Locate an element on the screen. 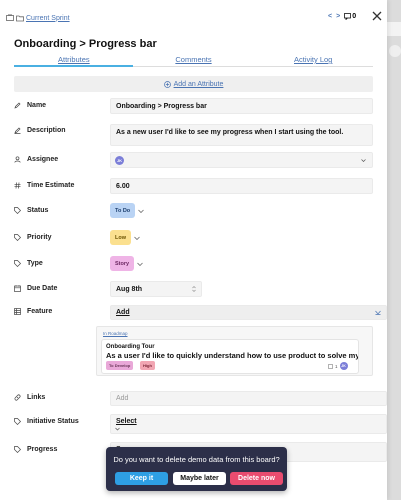 The image size is (401, 500). feature-row: Feature Add is located at coordinates (200, 312).